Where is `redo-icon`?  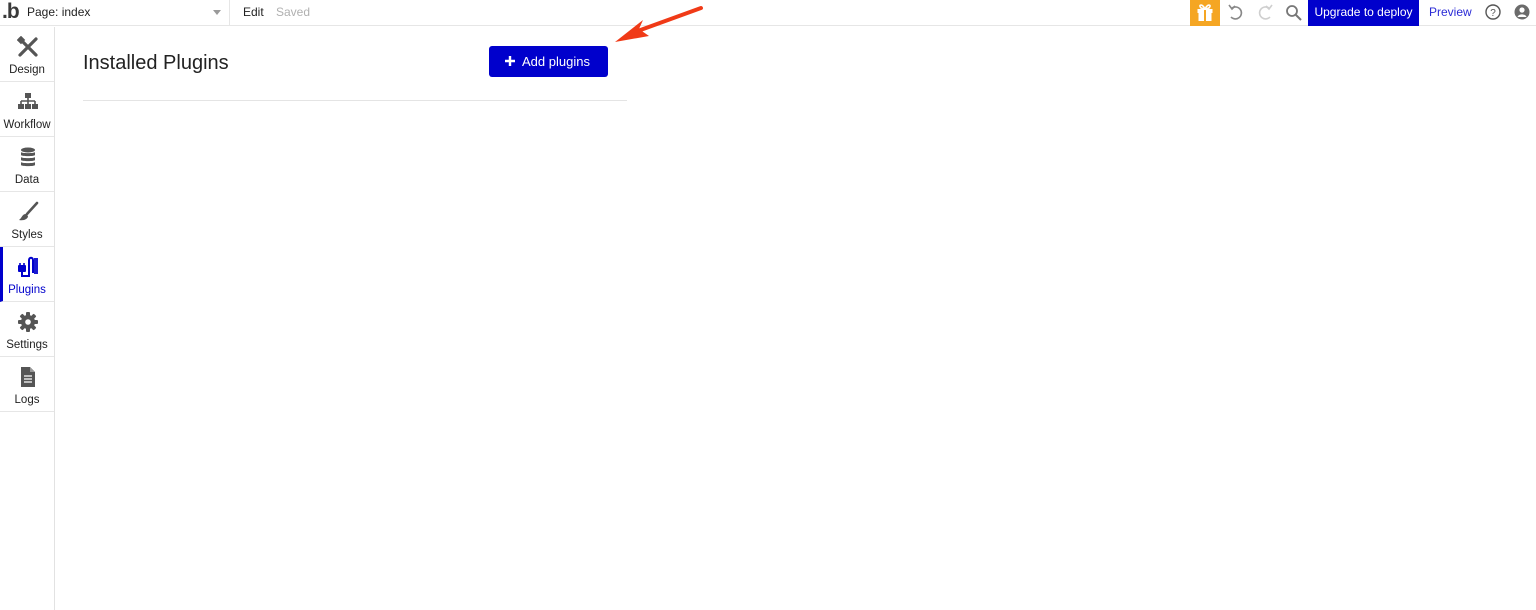 redo-icon is located at coordinates (1265, 13).